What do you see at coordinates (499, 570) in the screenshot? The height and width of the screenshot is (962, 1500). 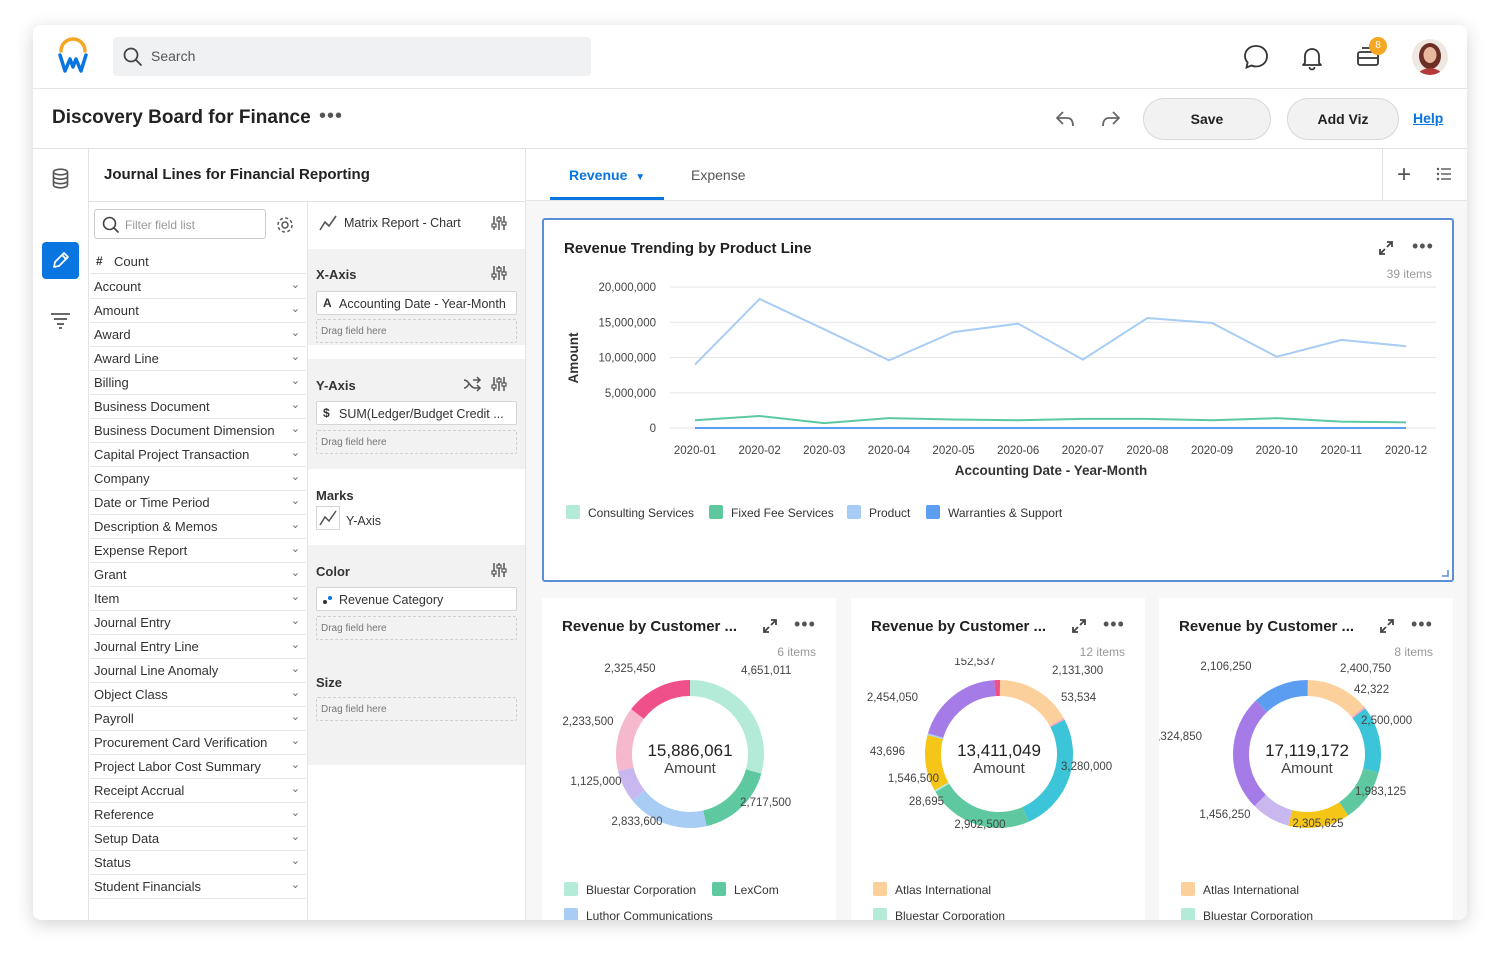 I see `color-settings-icon` at bounding box center [499, 570].